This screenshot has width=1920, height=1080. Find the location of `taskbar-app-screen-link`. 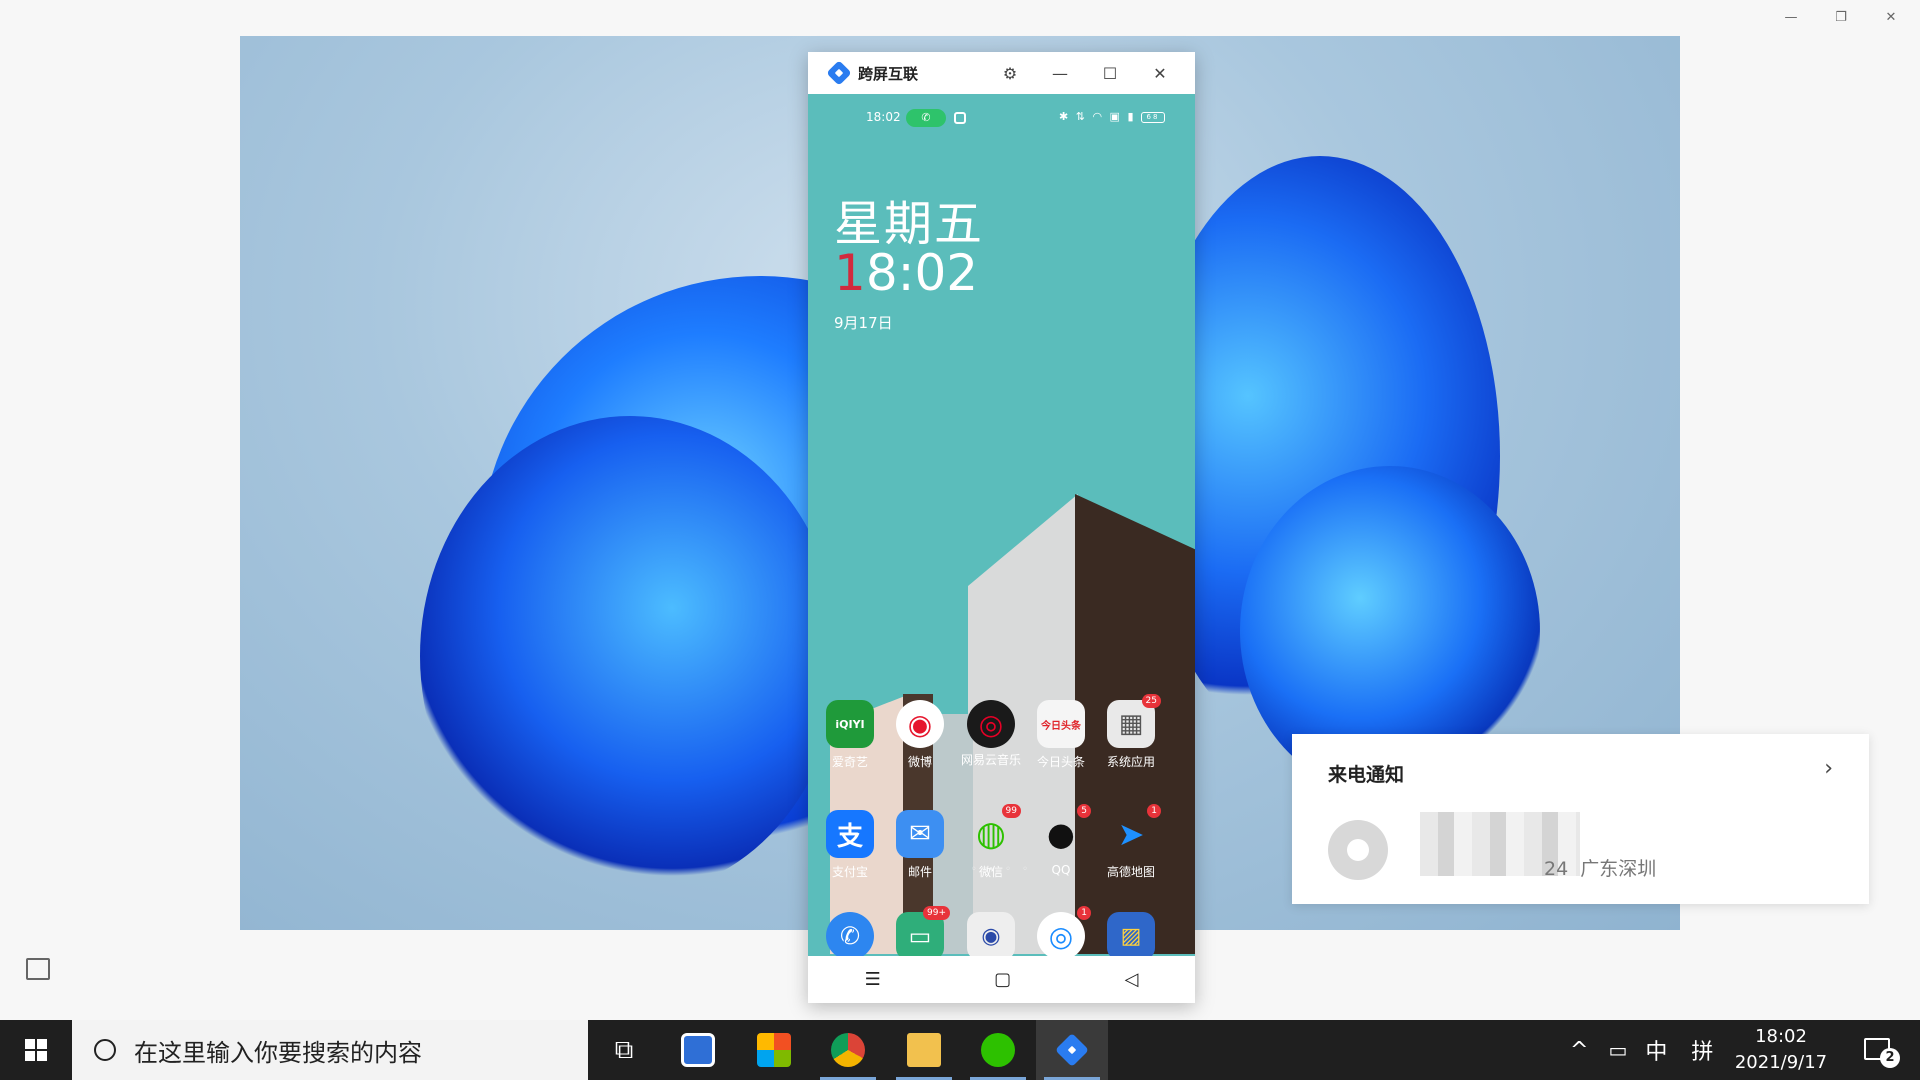

taskbar-app-screen-link is located at coordinates (1072, 1050).